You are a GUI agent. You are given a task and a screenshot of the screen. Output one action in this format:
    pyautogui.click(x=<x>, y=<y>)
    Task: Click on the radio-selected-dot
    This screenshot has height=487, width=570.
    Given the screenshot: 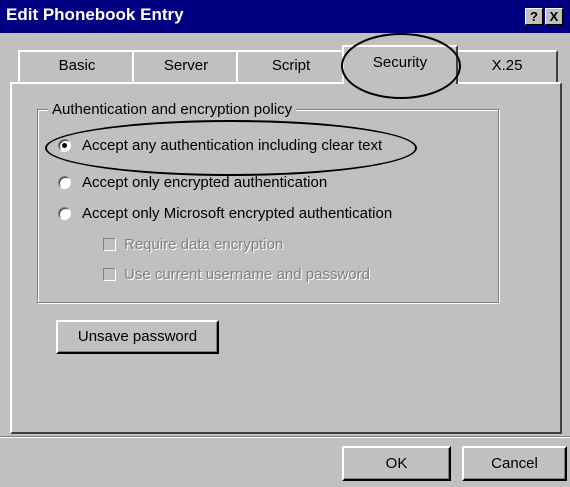 What is the action you would take?
    pyautogui.click(x=64, y=145)
    